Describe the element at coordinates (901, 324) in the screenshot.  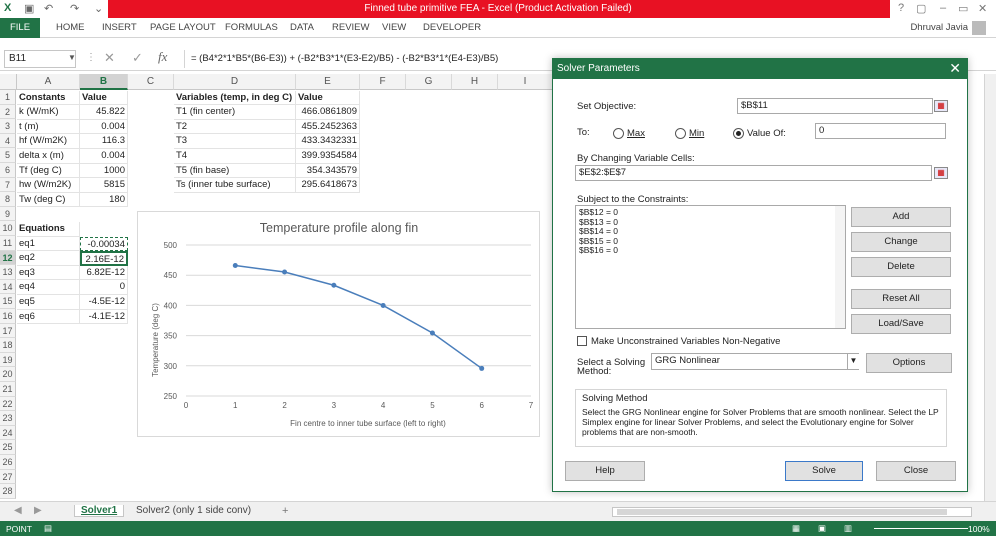
I see `load-save-button: Load/Save` at that location.